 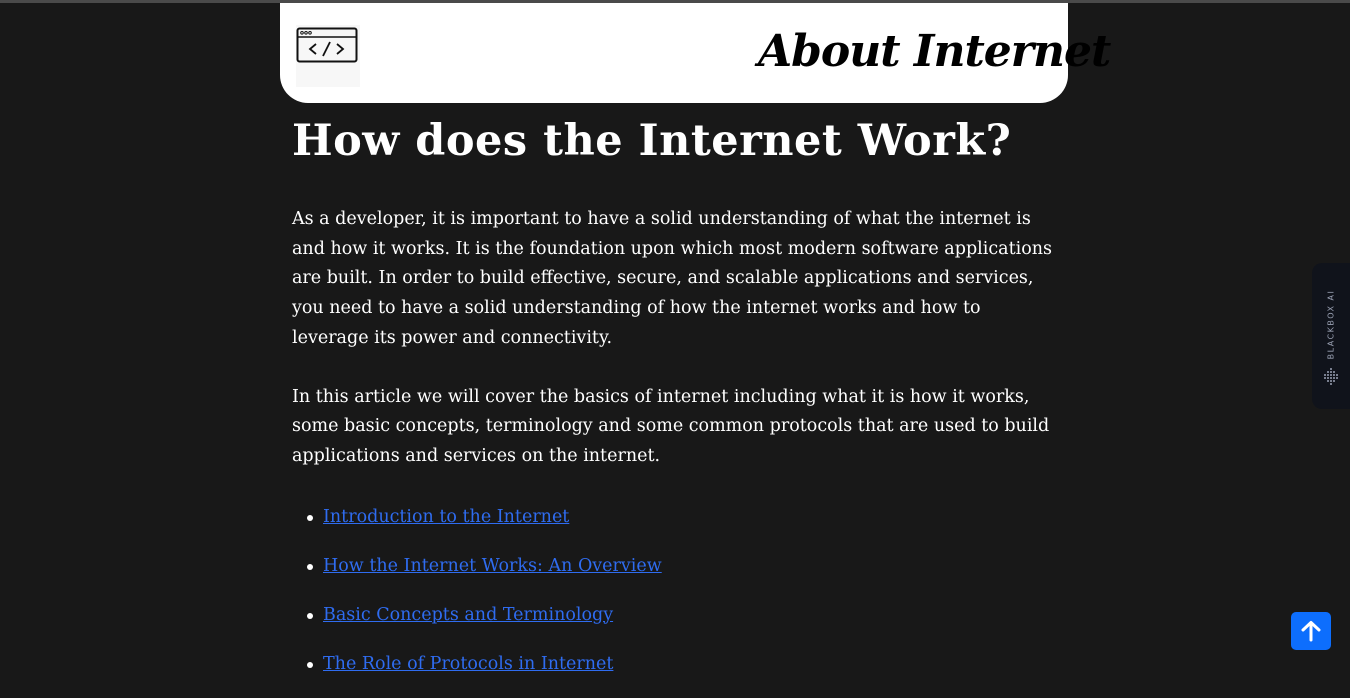 I want to click on toc-link-introduction: Introduction to the Internet, so click(x=446, y=517).